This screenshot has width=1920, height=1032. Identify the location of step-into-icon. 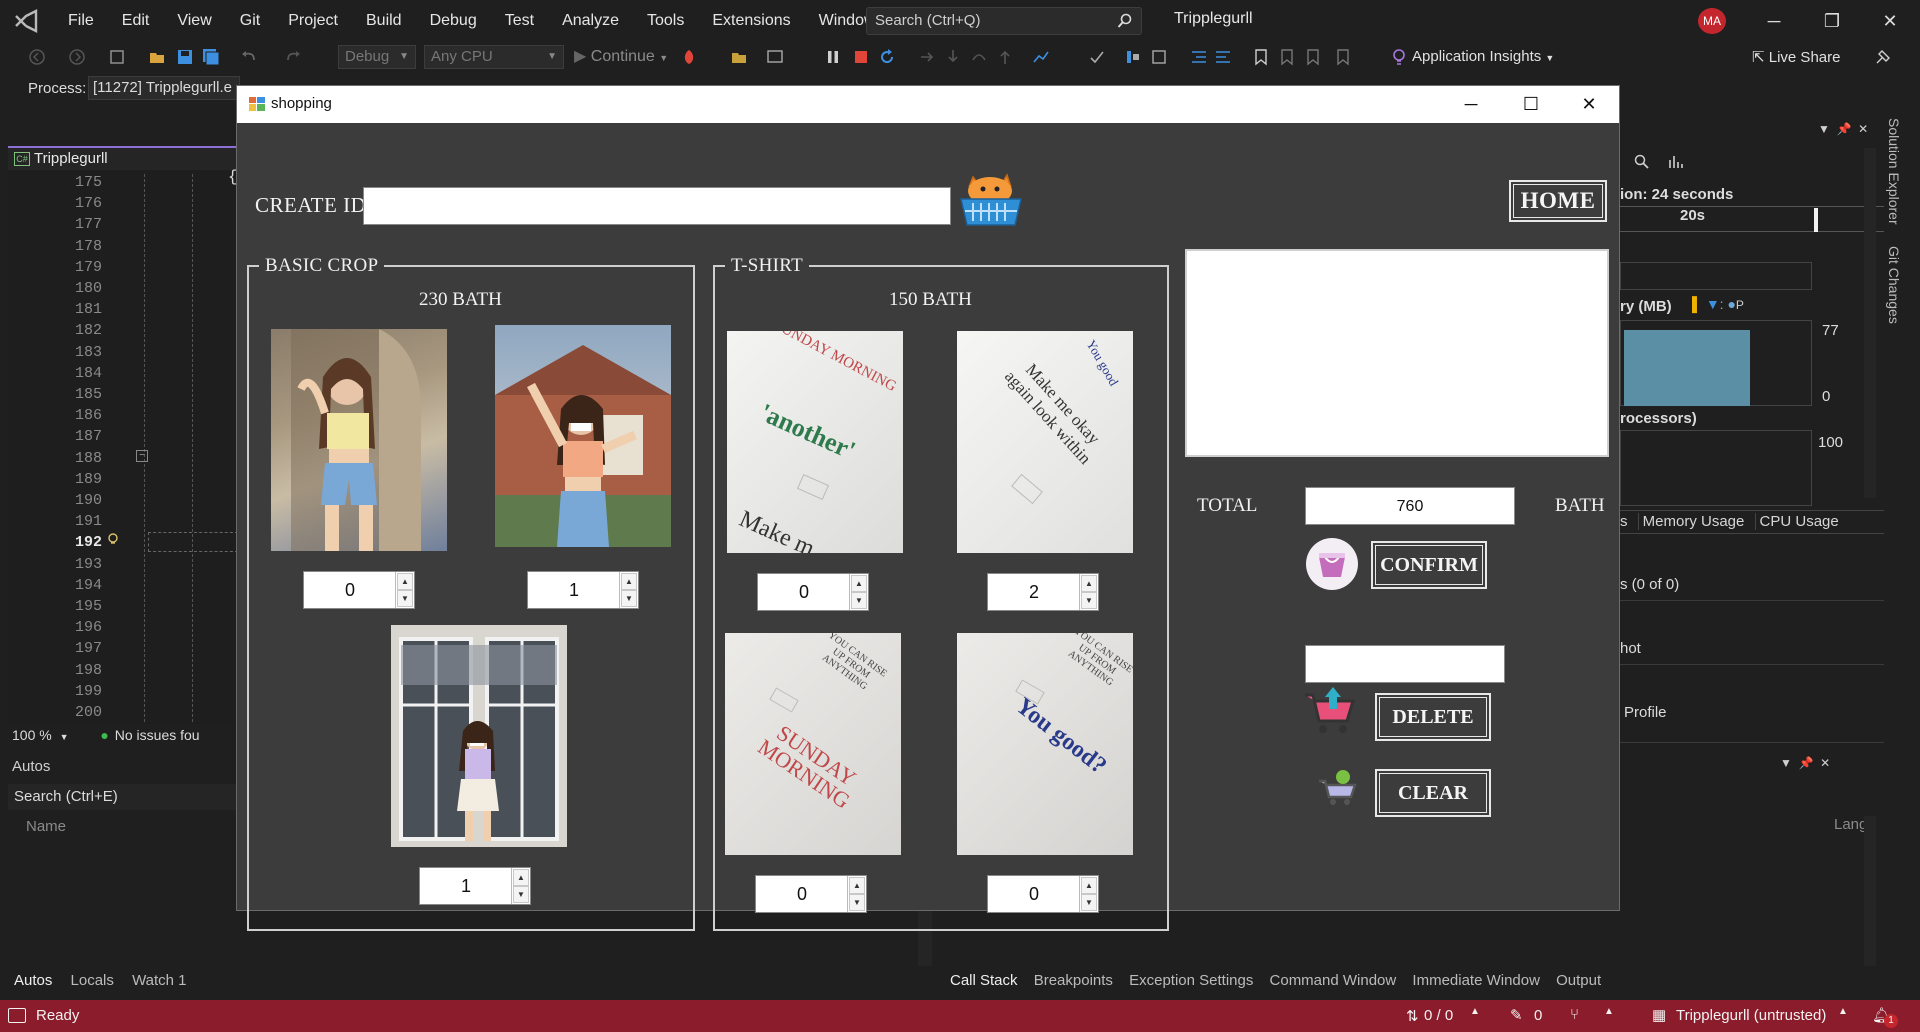
(953, 57).